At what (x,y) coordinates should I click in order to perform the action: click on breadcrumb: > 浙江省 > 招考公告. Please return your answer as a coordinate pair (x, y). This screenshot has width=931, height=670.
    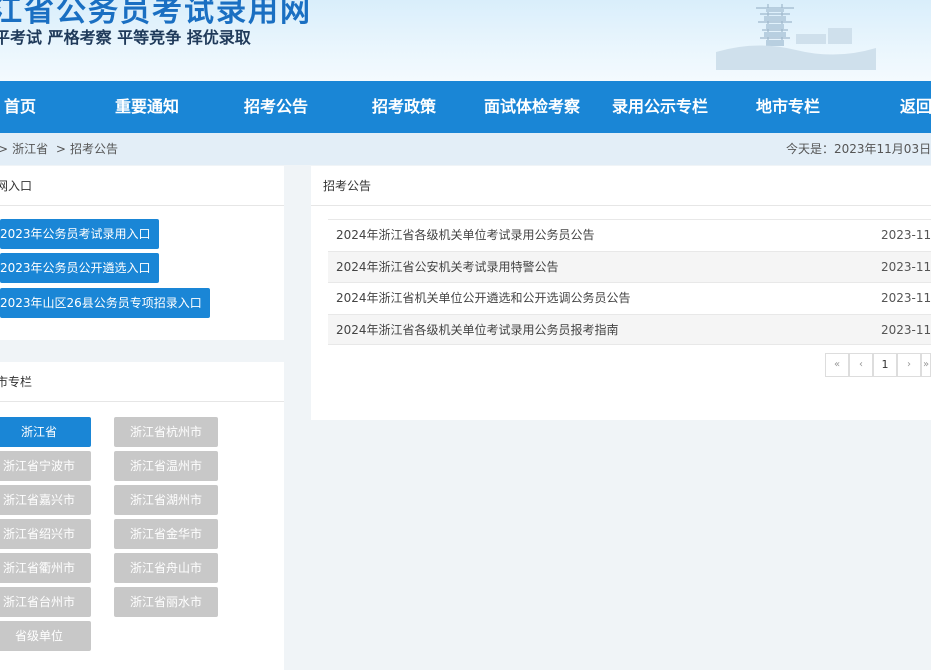
    Looking at the image, I should click on (61, 148).